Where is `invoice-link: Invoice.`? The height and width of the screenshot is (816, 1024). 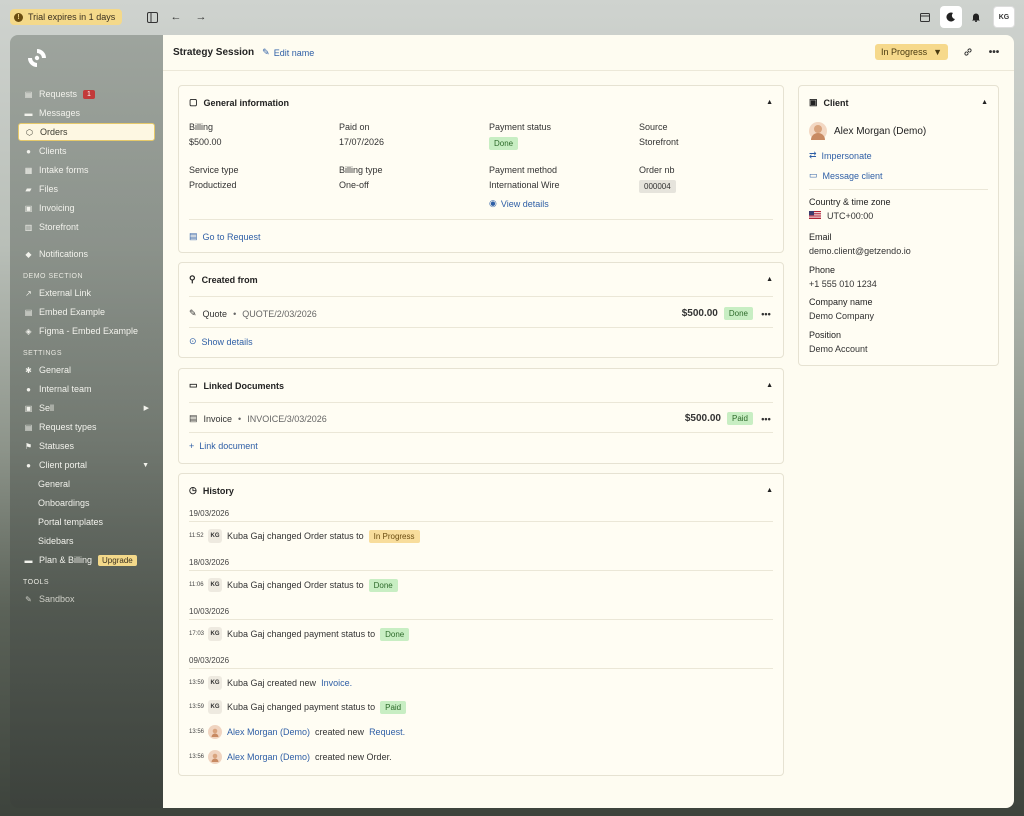
invoice-link: Invoice. is located at coordinates (336, 683).